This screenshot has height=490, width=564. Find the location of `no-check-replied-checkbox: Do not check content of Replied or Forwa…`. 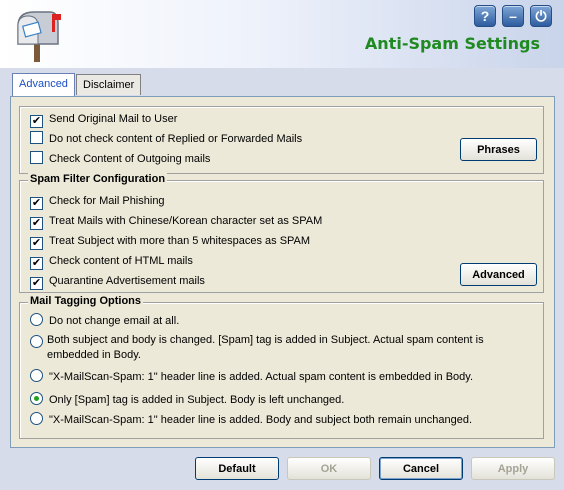

no-check-replied-checkbox: Do not check content of Replied or Forwa… is located at coordinates (166, 139).